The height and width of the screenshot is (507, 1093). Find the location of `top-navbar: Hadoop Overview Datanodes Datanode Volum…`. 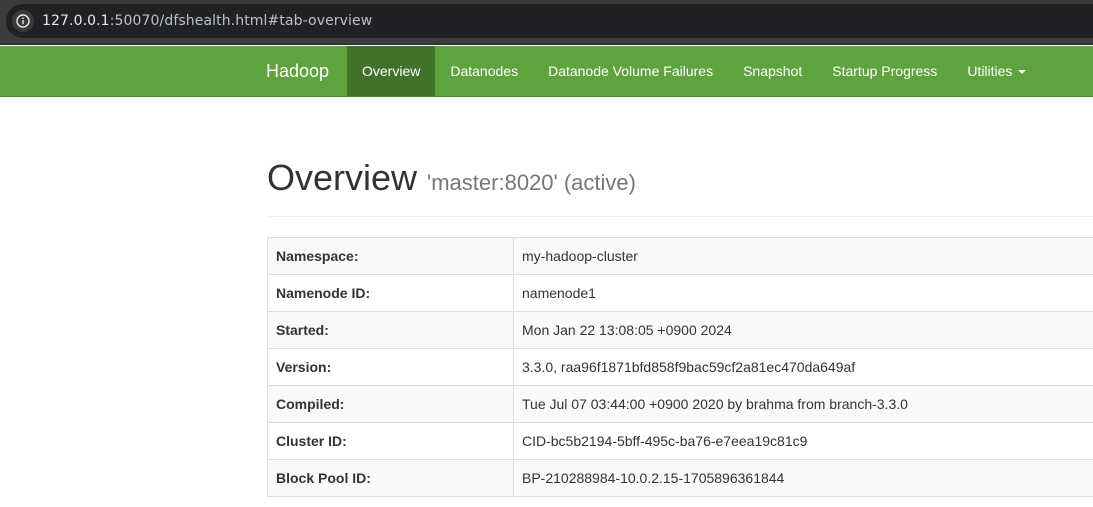

top-navbar: Hadoop Overview Datanodes Datanode Volum… is located at coordinates (546, 71).